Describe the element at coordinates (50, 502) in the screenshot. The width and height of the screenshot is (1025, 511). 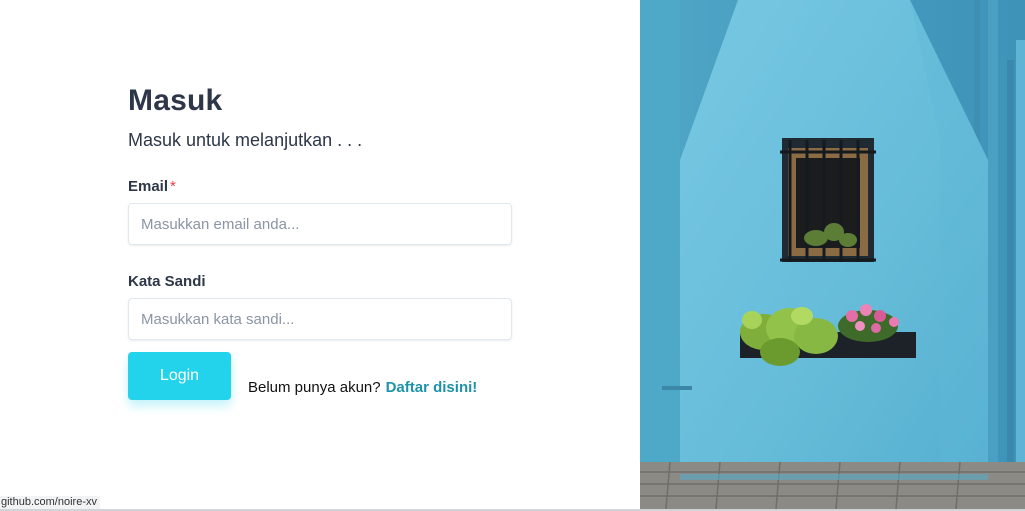
I see `status-bar-url: github.com/noire-xv` at that location.